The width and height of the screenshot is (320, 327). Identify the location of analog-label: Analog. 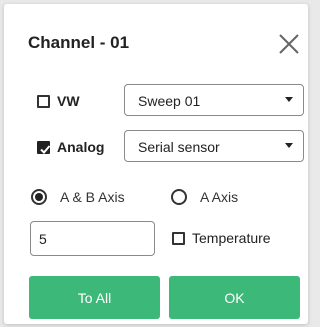
(81, 147).